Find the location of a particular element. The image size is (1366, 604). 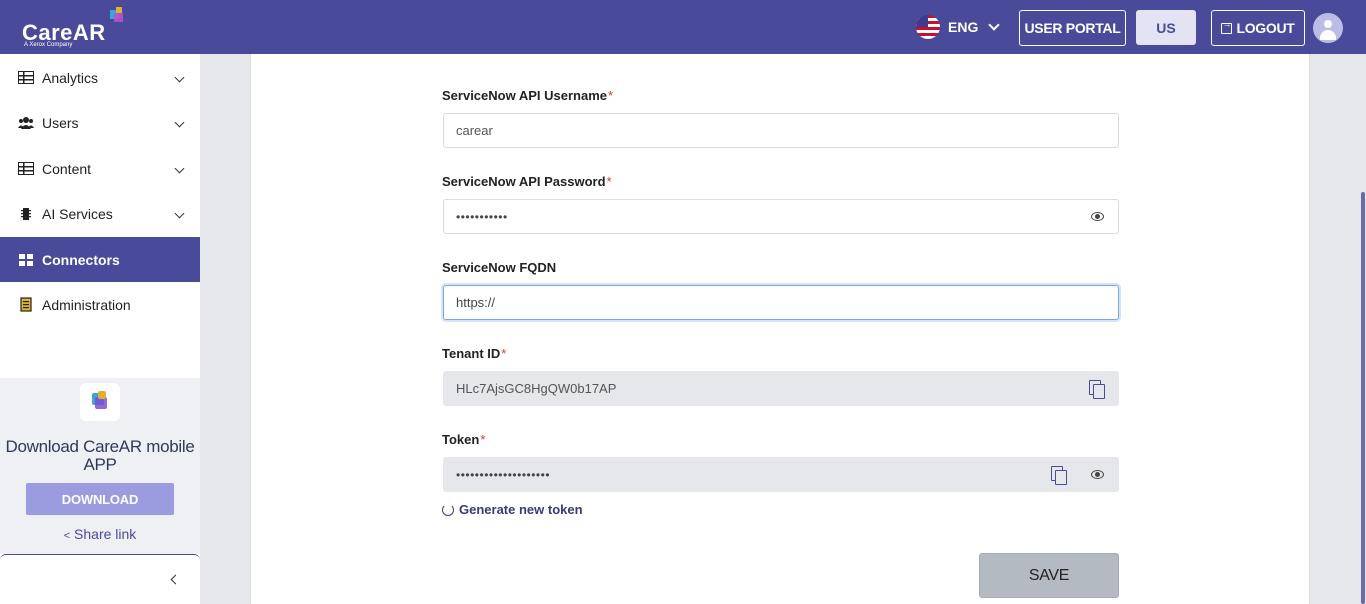

promo-title: Download CareAR mobile APP is located at coordinates (100, 455).